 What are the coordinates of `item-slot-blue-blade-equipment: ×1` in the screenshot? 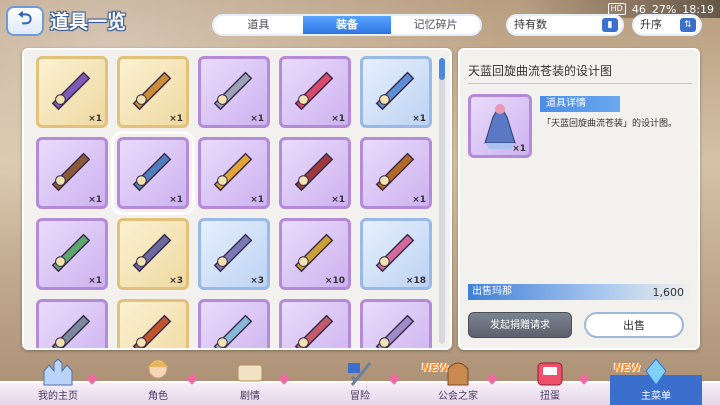 It's located at (396, 92).